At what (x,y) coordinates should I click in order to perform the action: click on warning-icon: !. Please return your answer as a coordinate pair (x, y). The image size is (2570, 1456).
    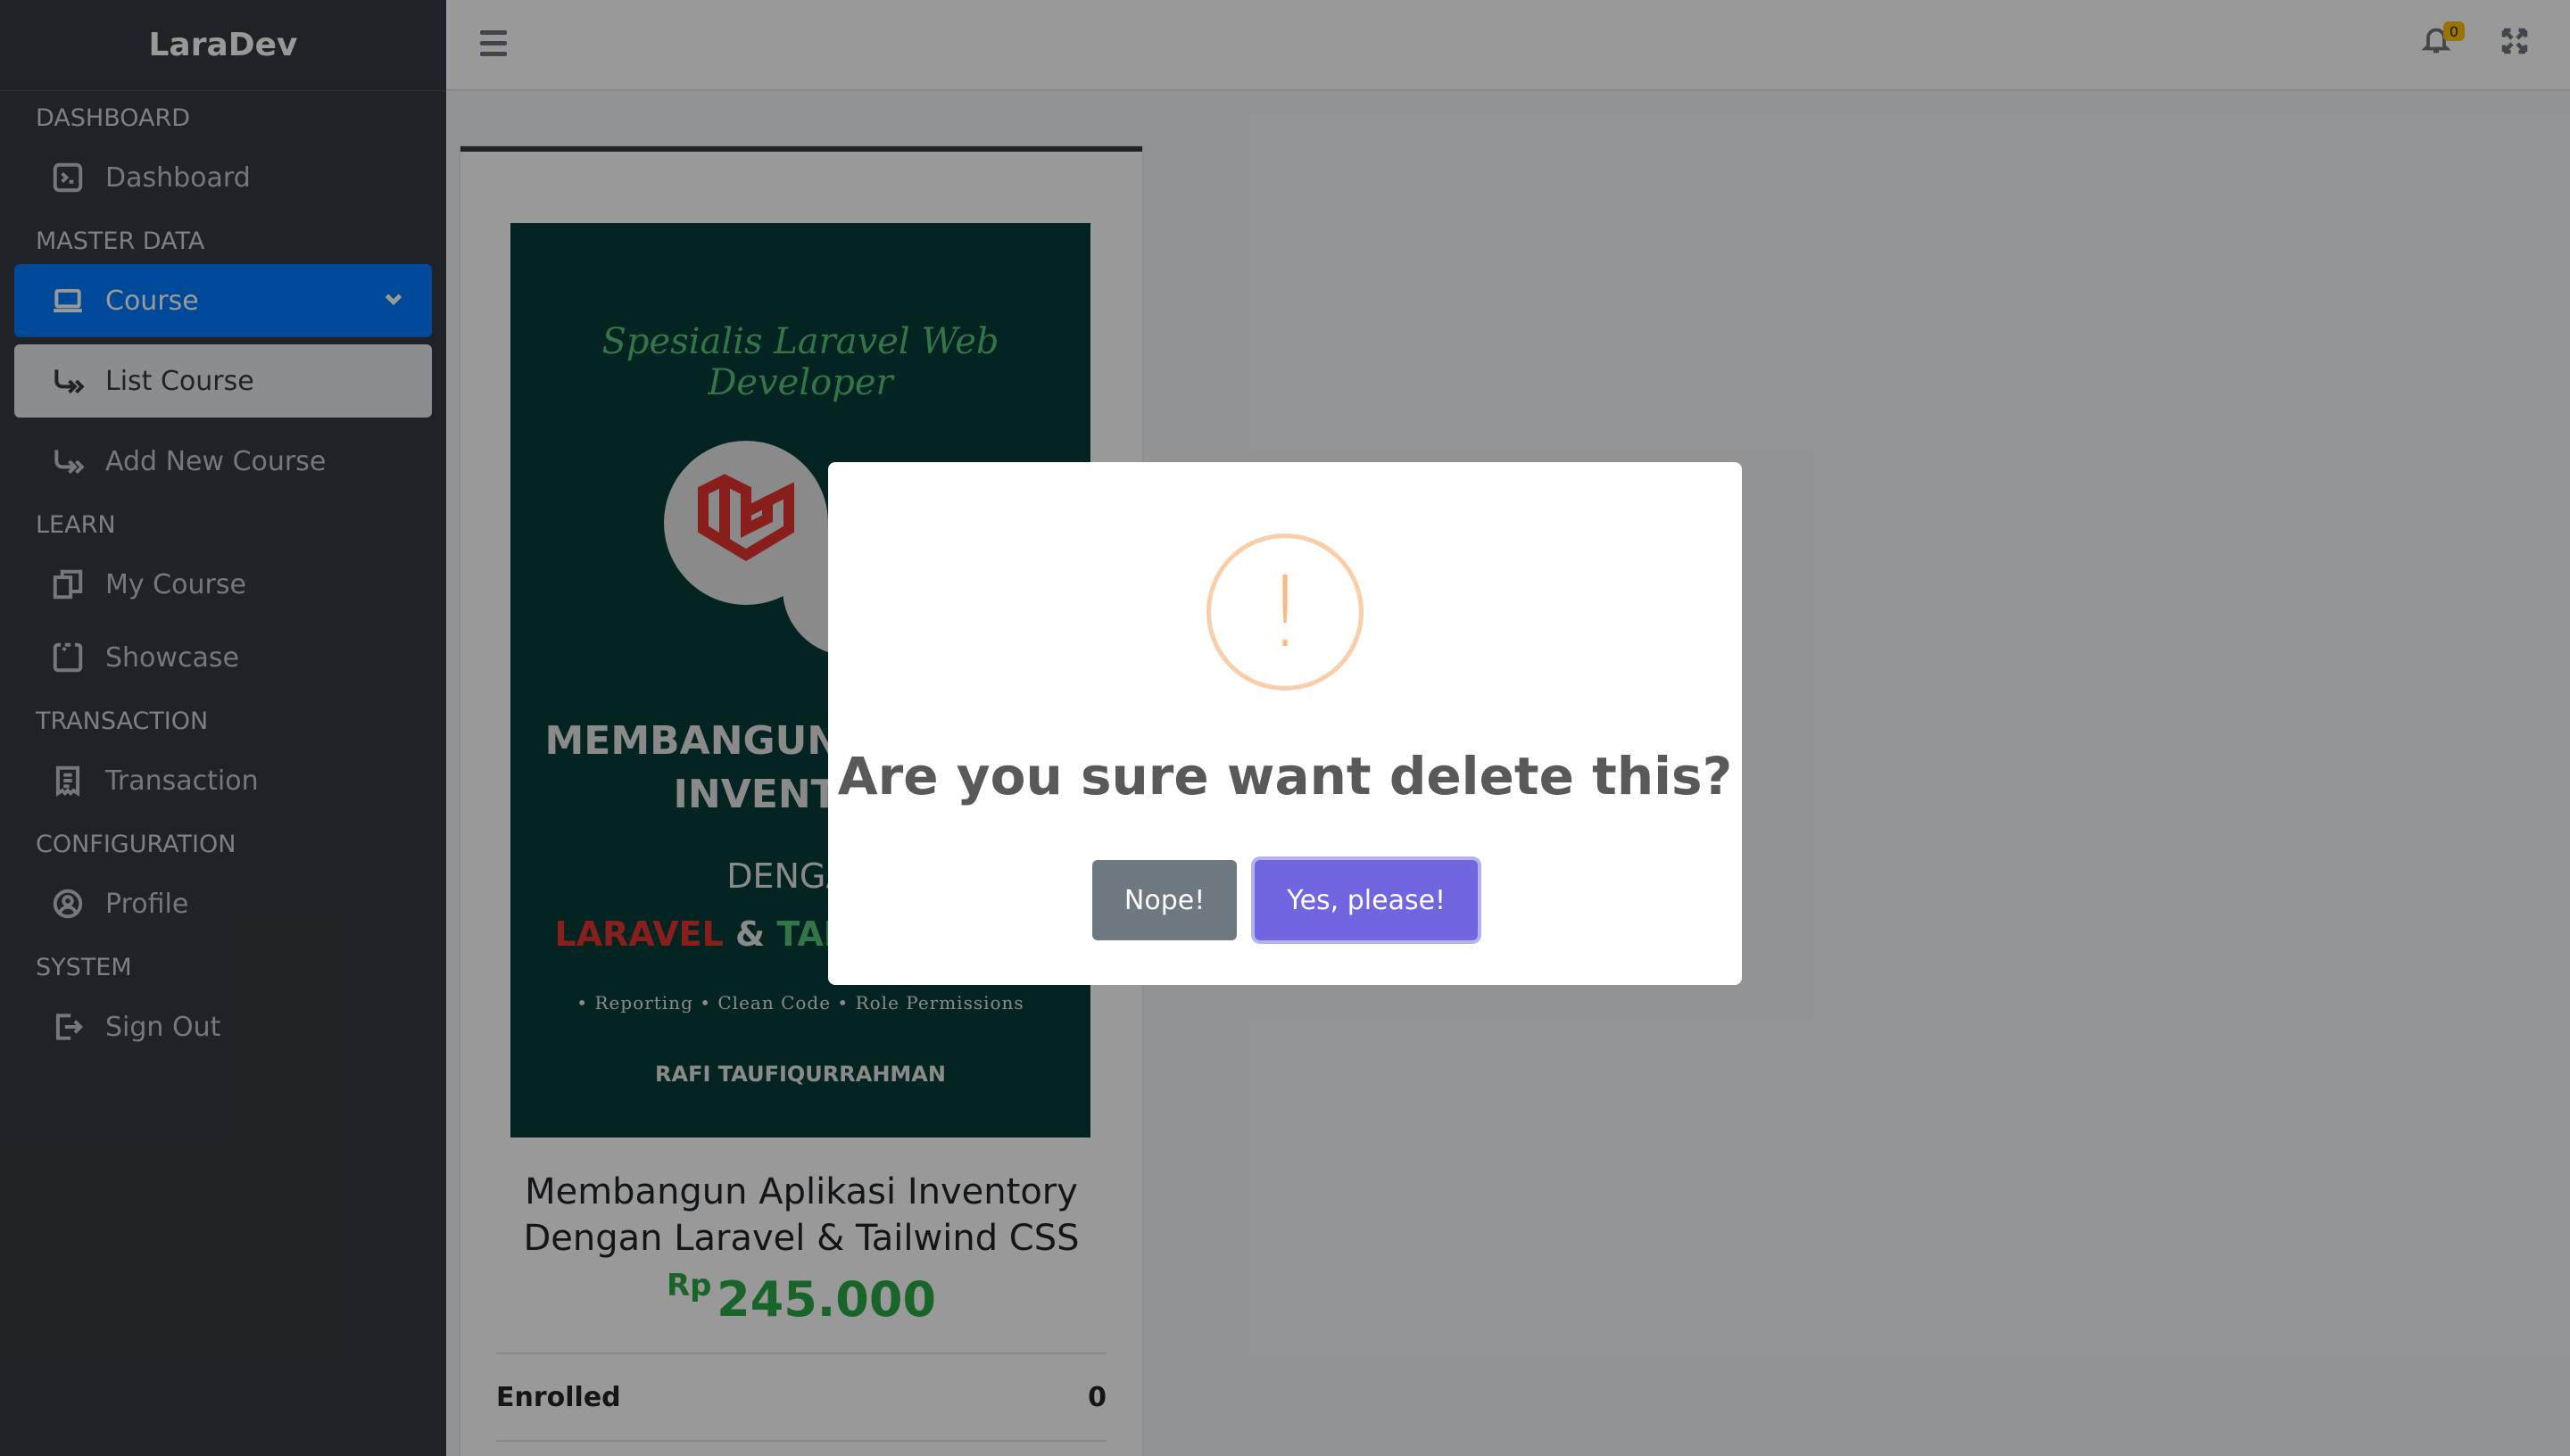
    Looking at the image, I should click on (1285, 612).